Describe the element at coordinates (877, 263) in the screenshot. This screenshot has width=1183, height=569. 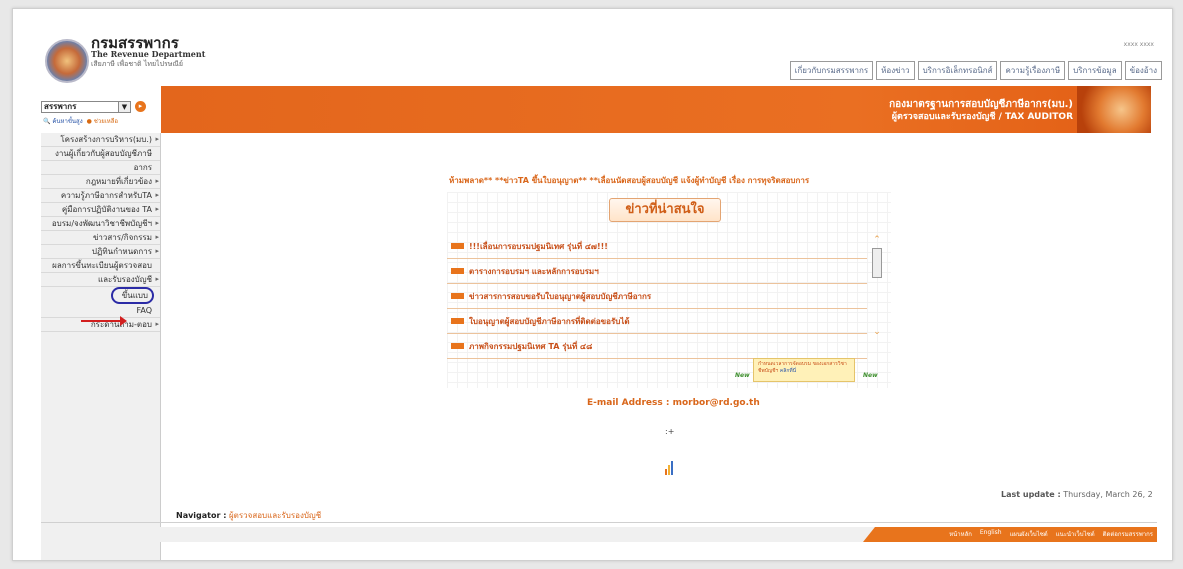
I see `scrollbar-thumb` at that location.